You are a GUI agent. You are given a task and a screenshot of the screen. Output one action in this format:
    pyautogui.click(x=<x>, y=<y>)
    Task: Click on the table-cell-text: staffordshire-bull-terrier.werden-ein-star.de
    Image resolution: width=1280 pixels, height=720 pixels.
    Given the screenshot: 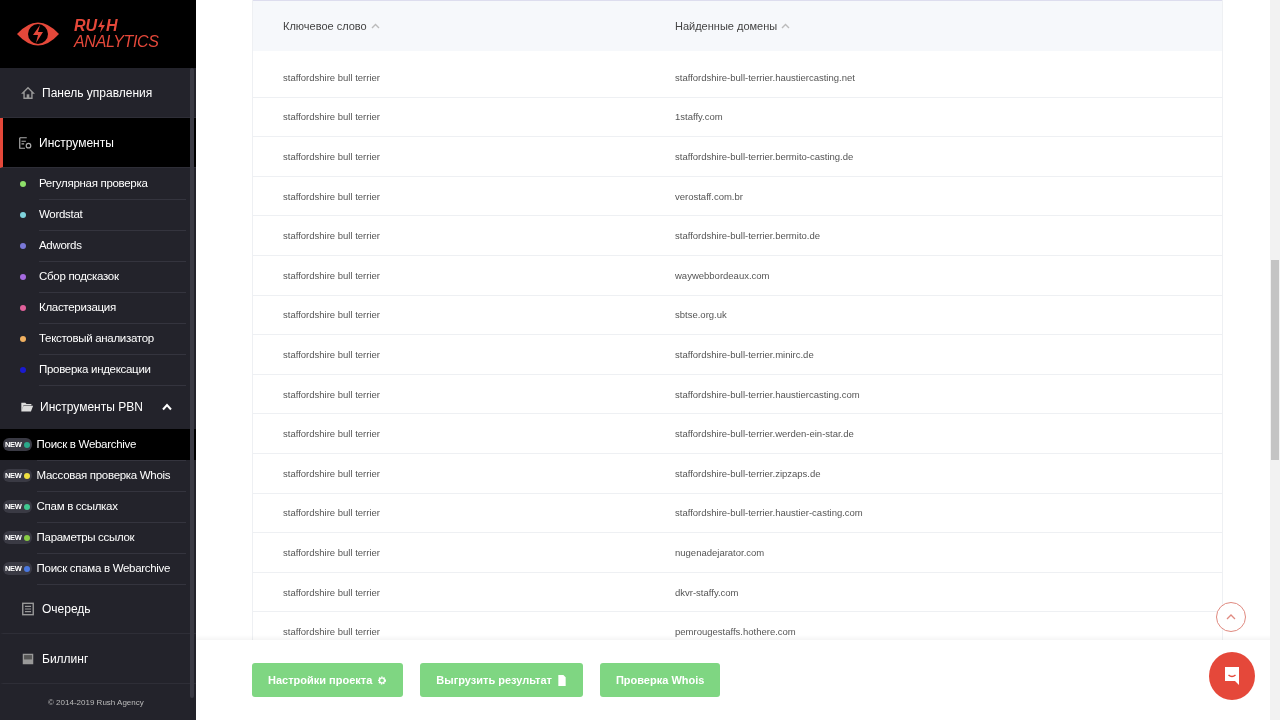 What is the action you would take?
    pyautogui.click(x=765, y=434)
    